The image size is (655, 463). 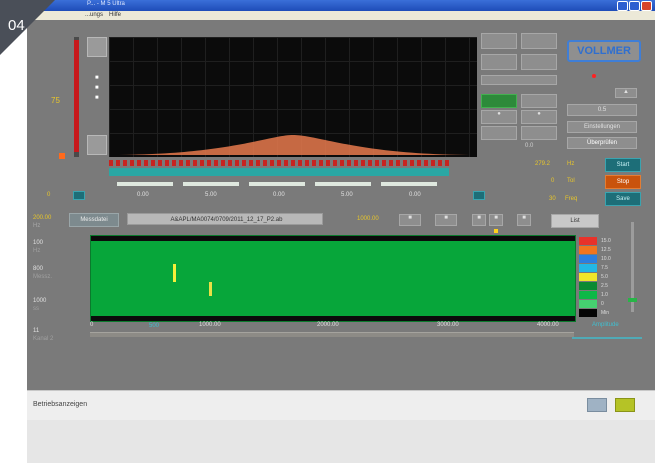 I want to click on green-toggle-button, so click(x=499, y=101).